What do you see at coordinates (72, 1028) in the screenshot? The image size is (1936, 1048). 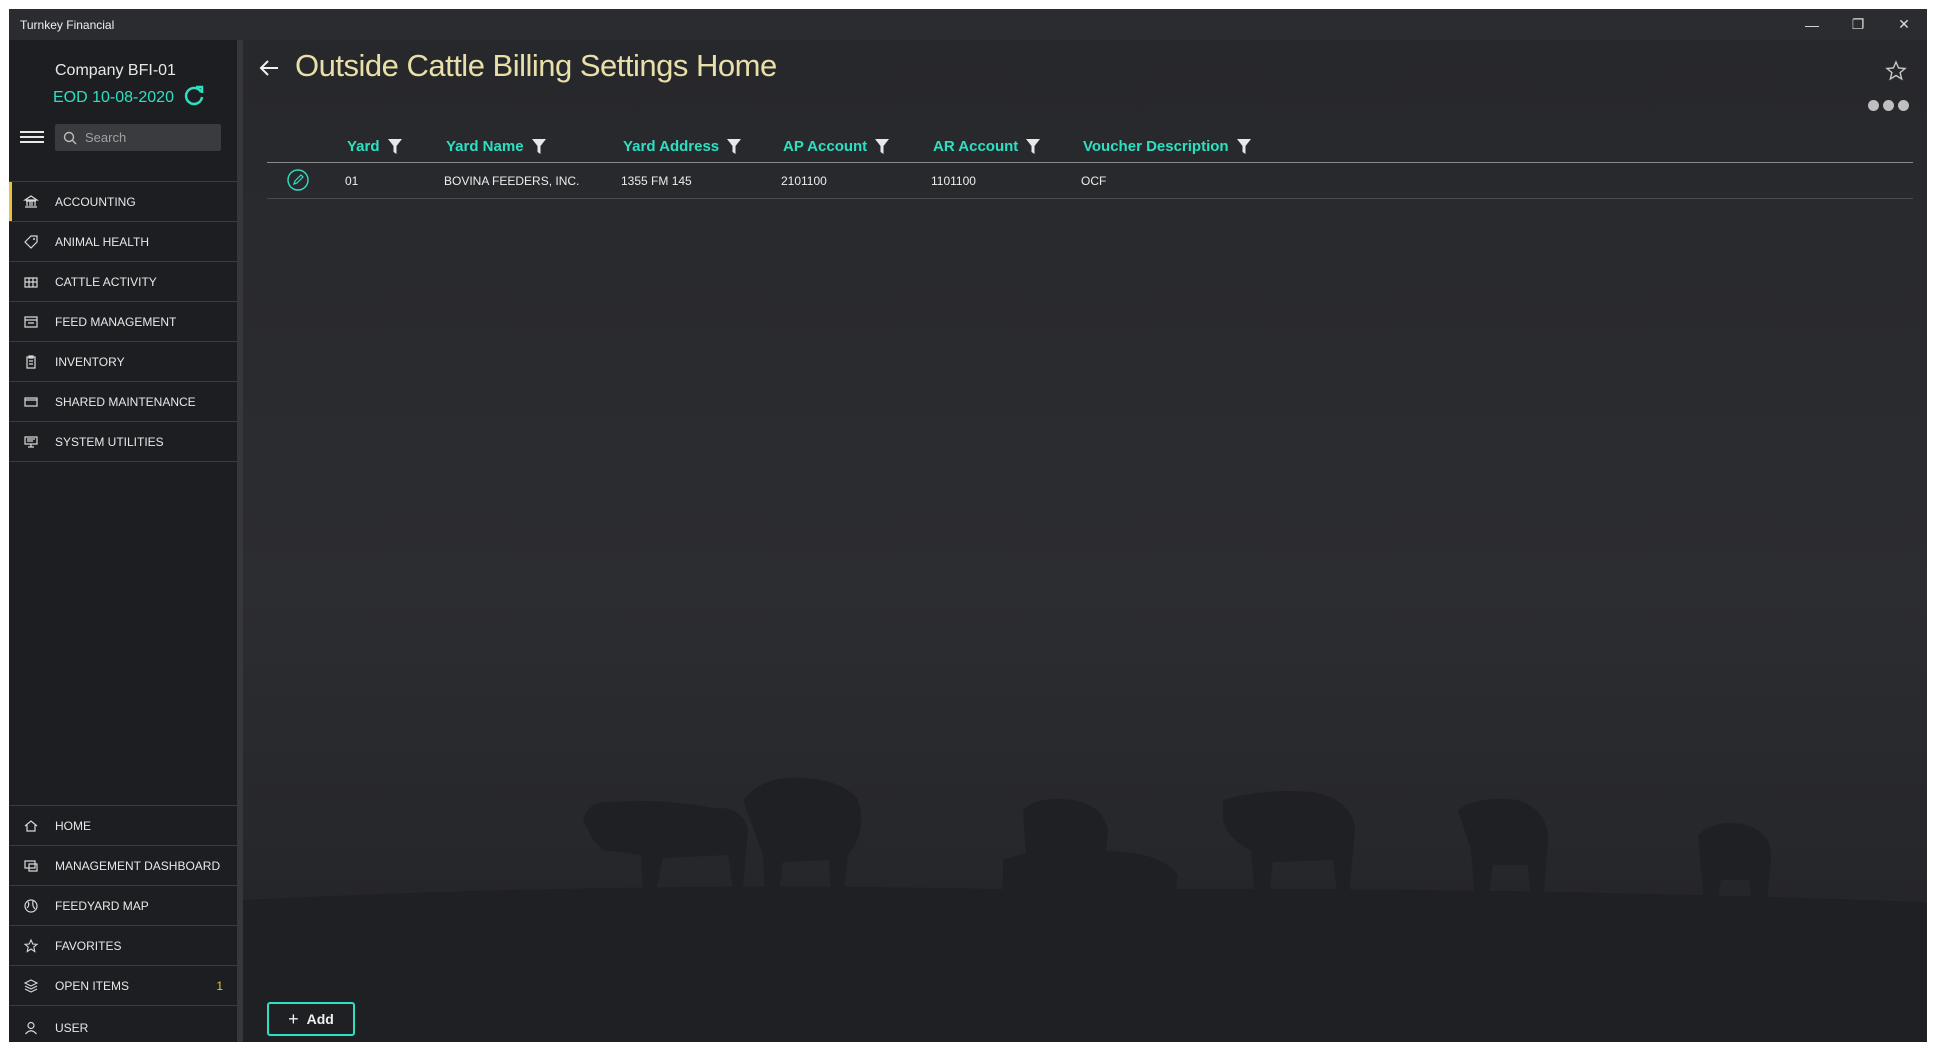 I see `nav-label: USER` at bounding box center [72, 1028].